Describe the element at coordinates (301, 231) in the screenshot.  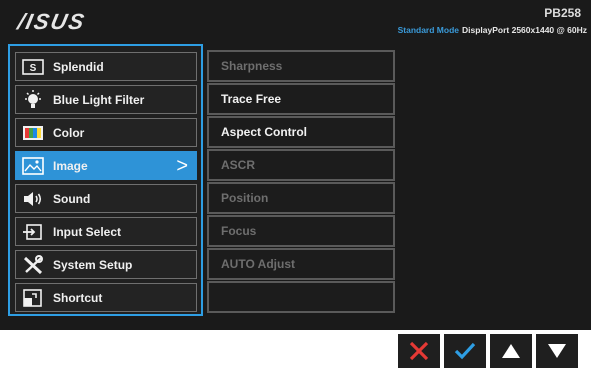
I see `submenu-item-focus: Focus` at that location.